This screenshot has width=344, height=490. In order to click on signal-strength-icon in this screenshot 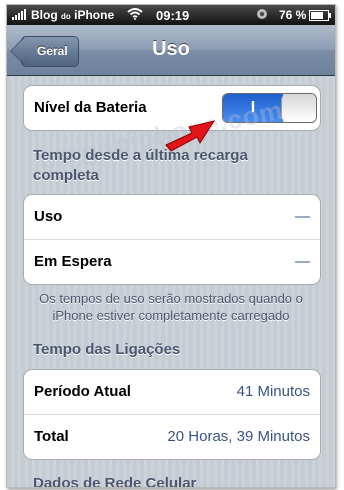, I will do `click(19, 14)`.